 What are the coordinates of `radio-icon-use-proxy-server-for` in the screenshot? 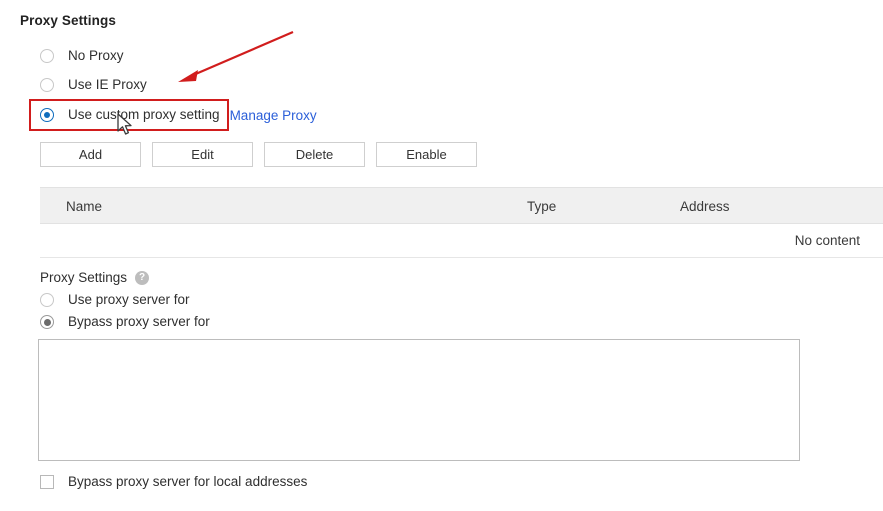 It's located at (47, 300).